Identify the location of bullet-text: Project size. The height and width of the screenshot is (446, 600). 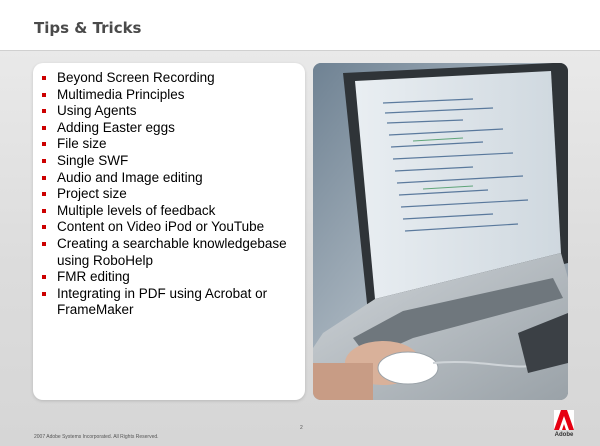
(92, 194).